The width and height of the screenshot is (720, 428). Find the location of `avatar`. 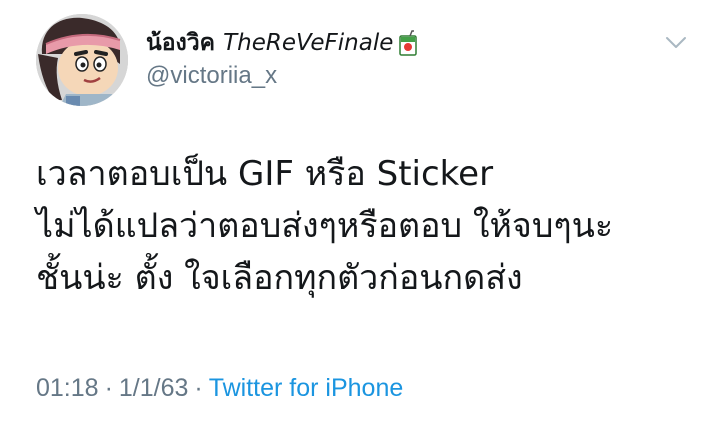

avatar is located at coordinates (82, 60).